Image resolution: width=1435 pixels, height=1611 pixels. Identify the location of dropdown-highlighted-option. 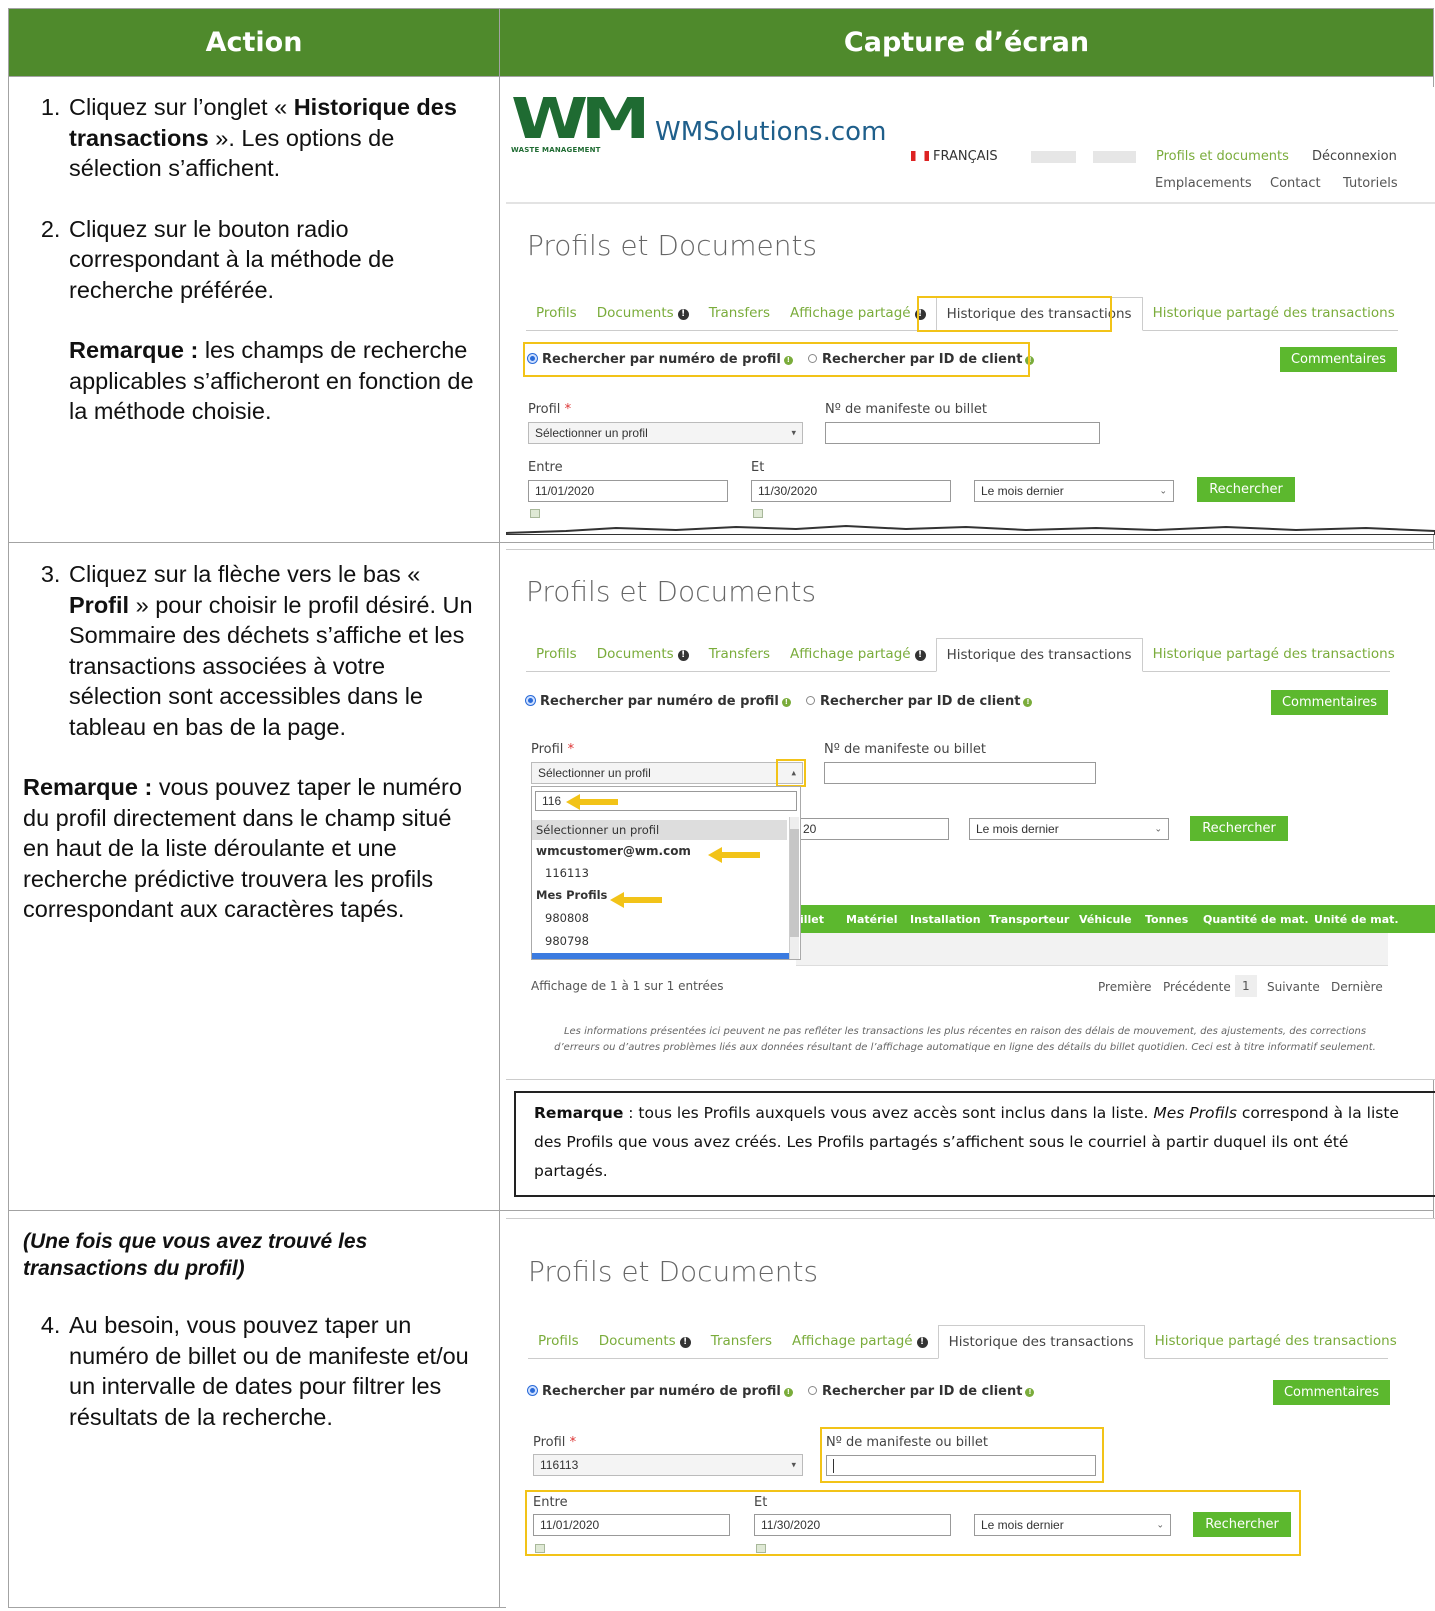
(660, 956).